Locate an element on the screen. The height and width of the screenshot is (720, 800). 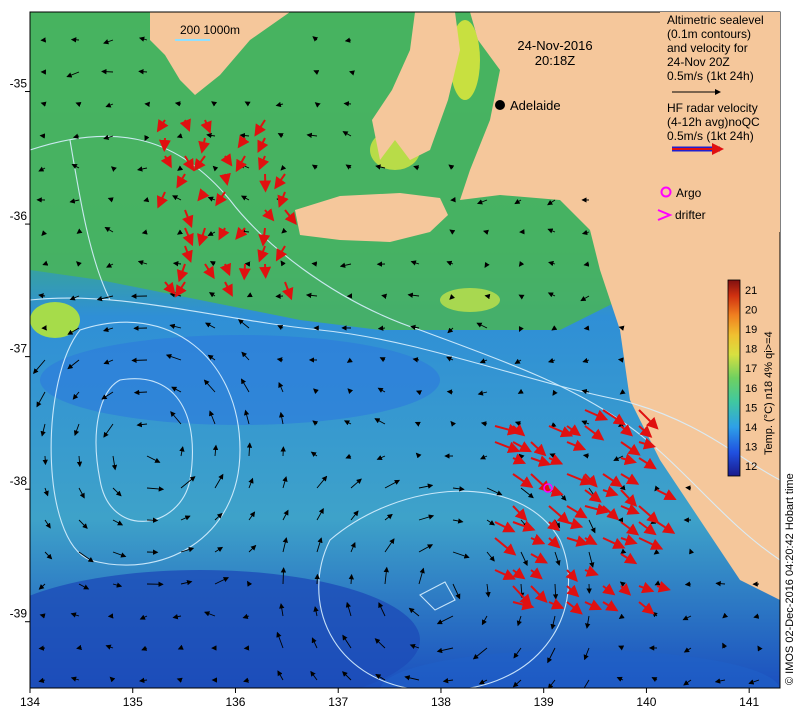
colorbar-tick-label: 12 is located at coordinates (751, 467).